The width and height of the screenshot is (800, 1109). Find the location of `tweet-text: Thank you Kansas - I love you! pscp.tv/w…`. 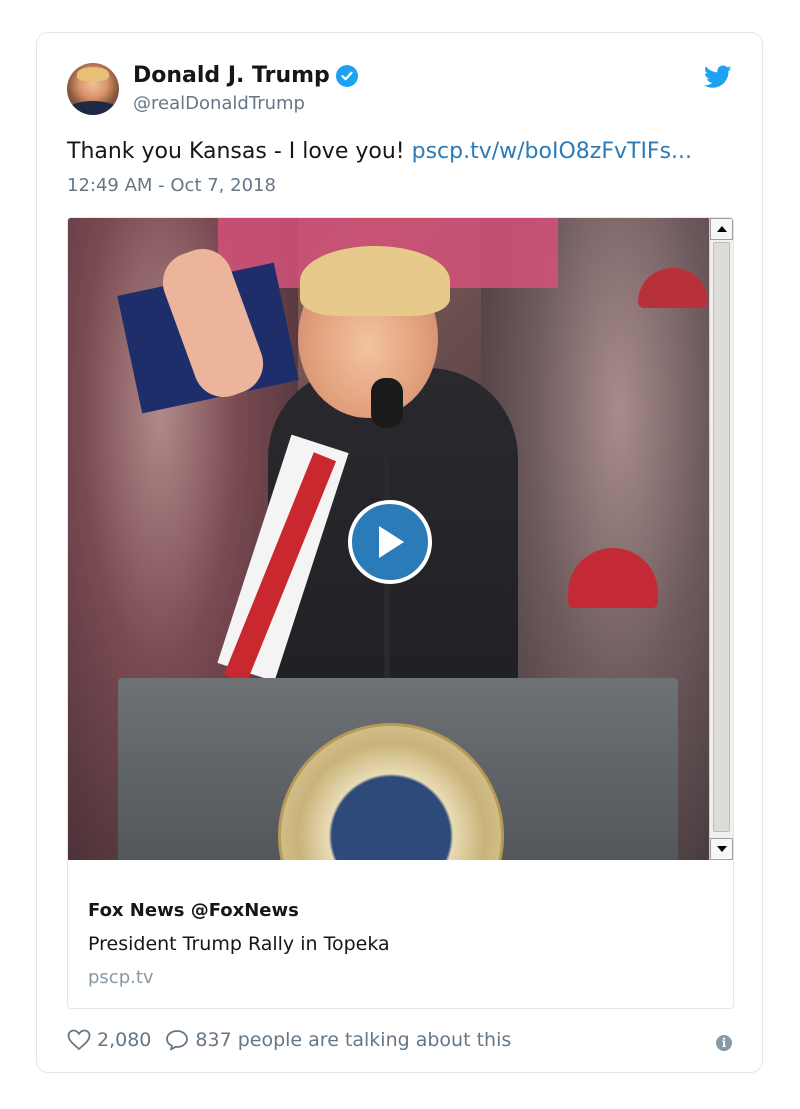

tweet-text: Thank you Kansas - I love you! pscp.tv/w… is located at coordinates (379, 151).